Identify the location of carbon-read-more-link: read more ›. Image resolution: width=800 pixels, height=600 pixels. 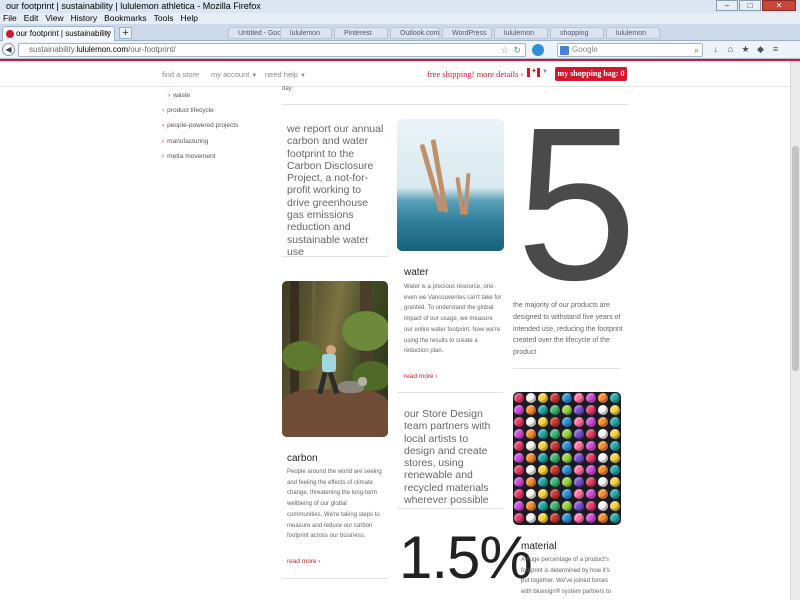
(304, 561).